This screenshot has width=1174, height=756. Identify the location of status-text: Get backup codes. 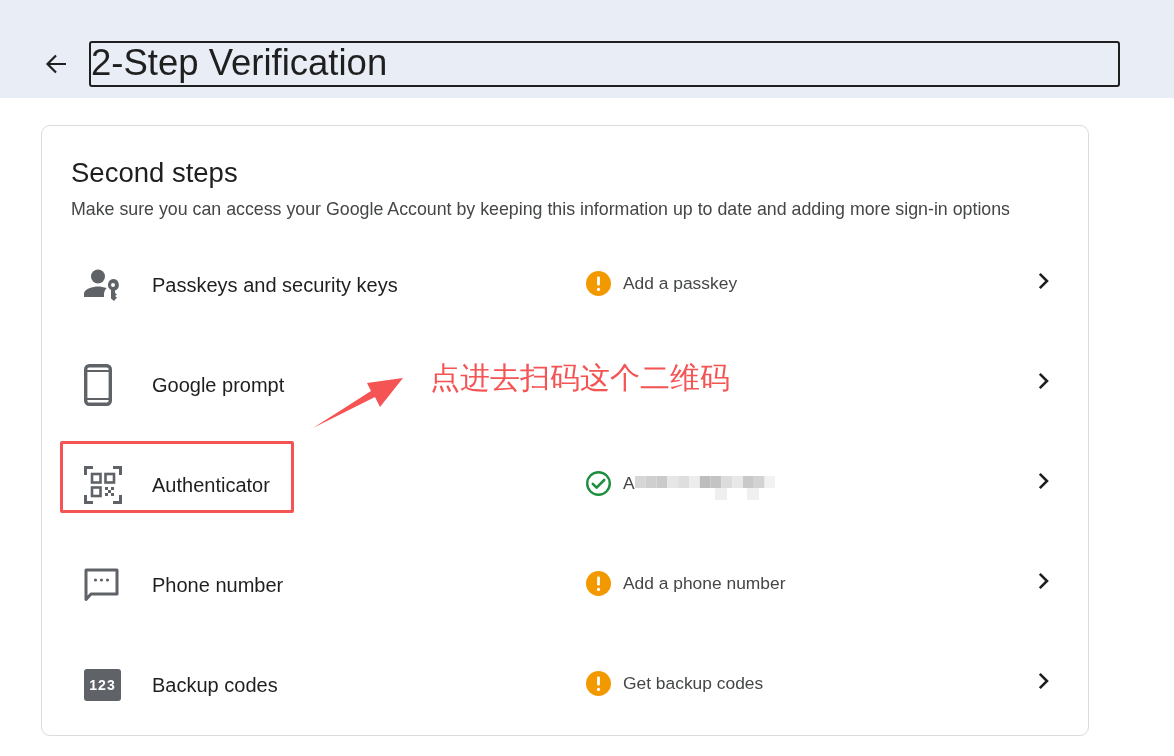
(693, 683).